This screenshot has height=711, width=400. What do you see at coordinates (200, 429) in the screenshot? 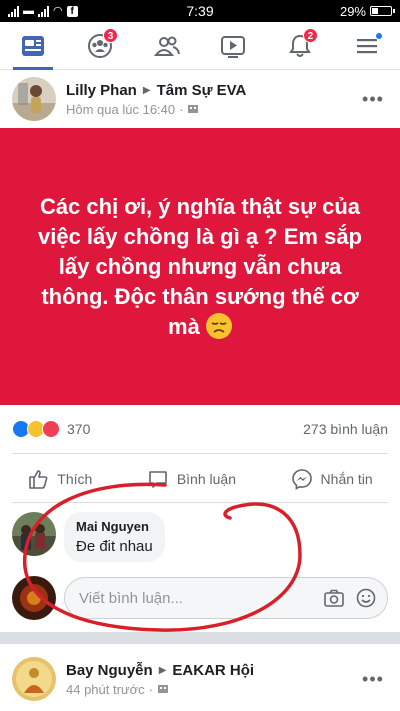
I see `reactions-summary: 370 273 bình luận` at bounding box center [200, 429].